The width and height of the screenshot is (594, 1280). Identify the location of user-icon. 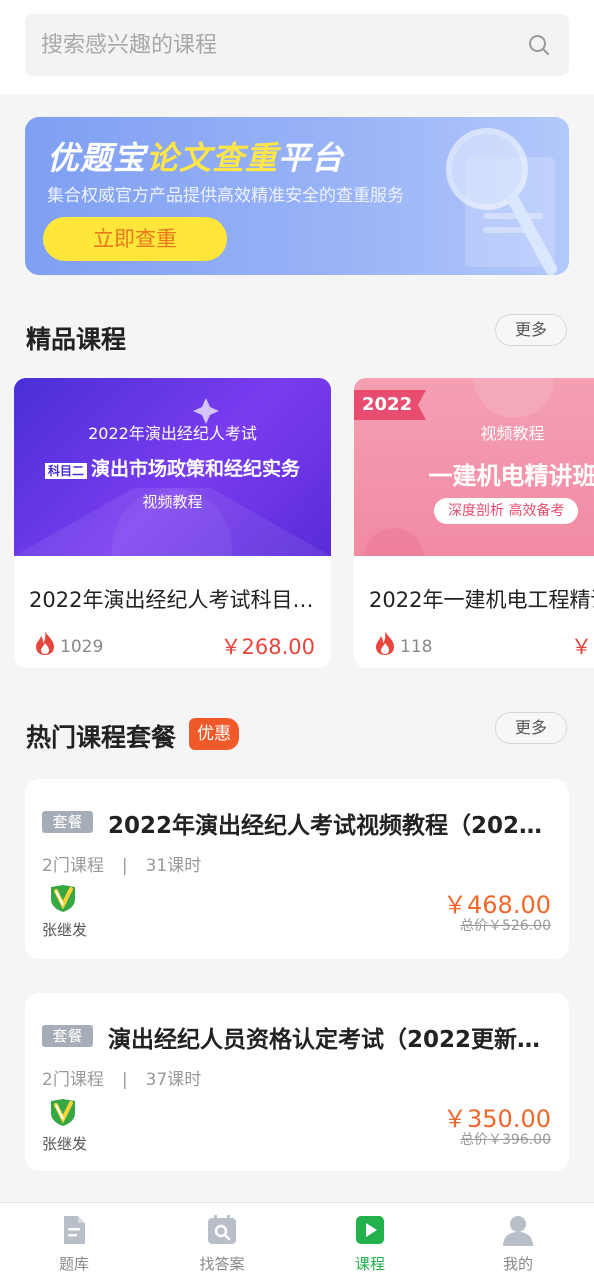
(518, 1231).